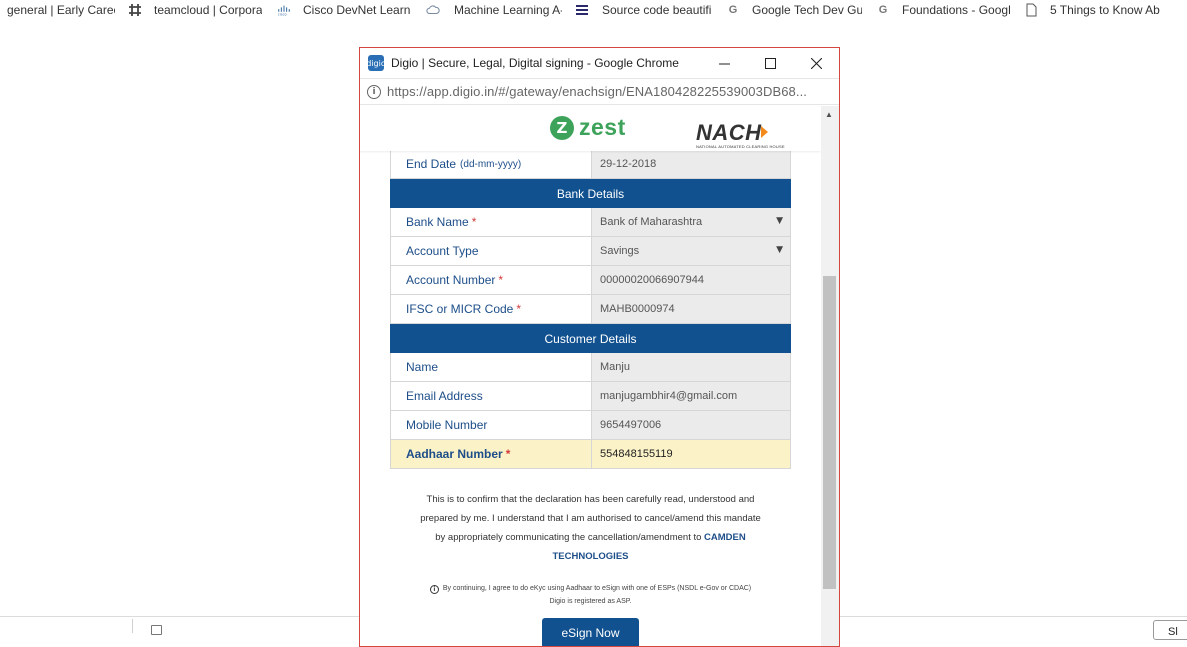  What do you see at coordinates (590, 556) in the screenshot?
I see `company-name-part: TECHNOLOGIES` at bounding box center [590, 556].